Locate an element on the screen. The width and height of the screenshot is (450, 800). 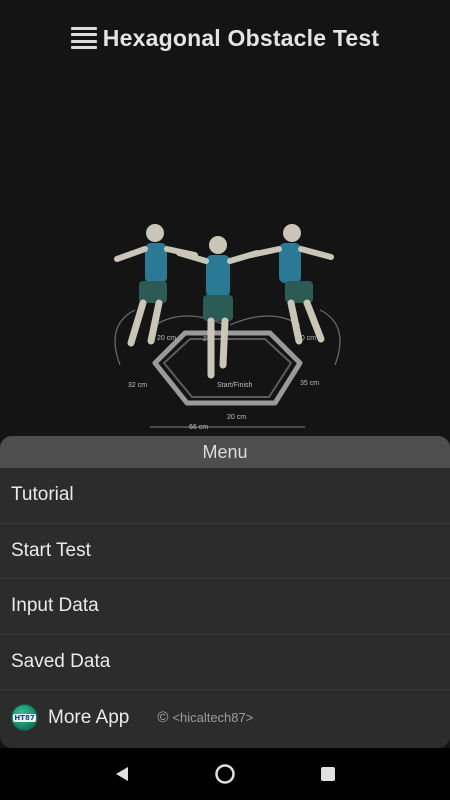
home-circle-icon is located at coordinates (225, 774).